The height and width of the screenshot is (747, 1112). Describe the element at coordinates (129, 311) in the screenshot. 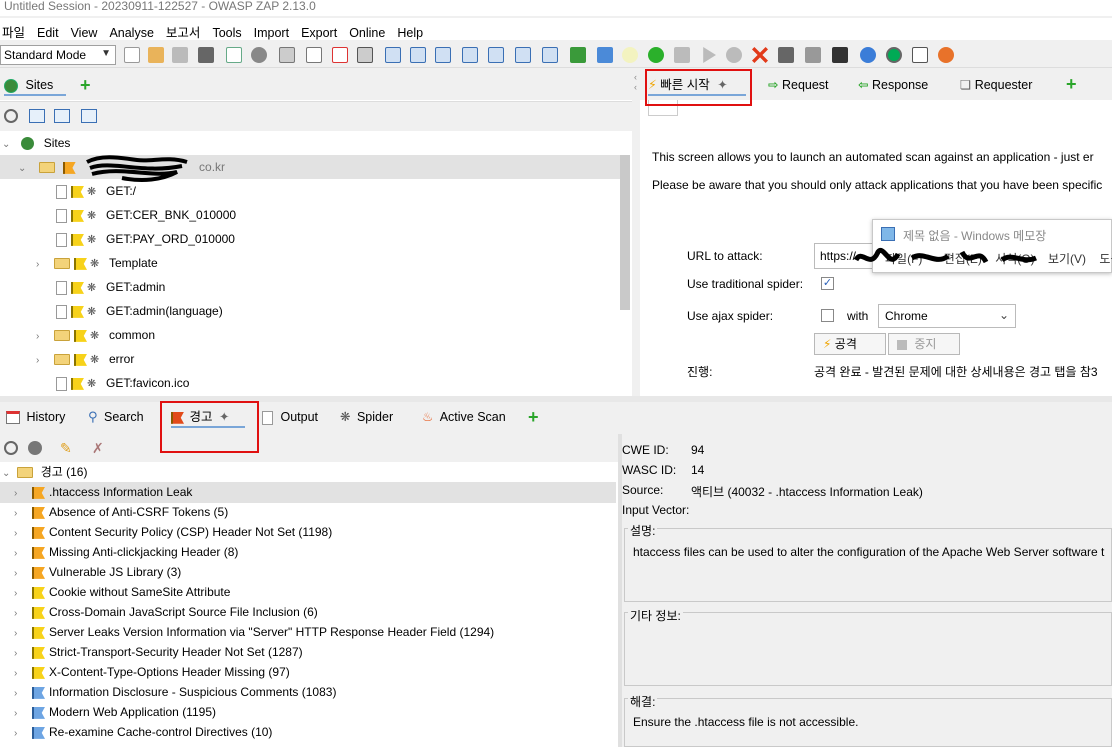

I see `tree-node: ❋ GET:admin(language)` at that location.